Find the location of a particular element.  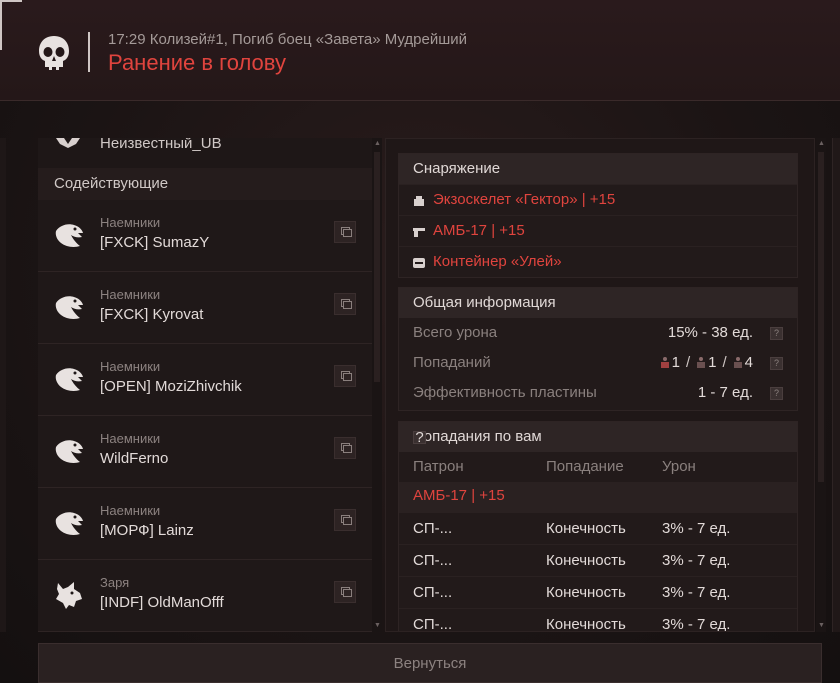

limb-hits: 4 is located at coordinates (748, 362).